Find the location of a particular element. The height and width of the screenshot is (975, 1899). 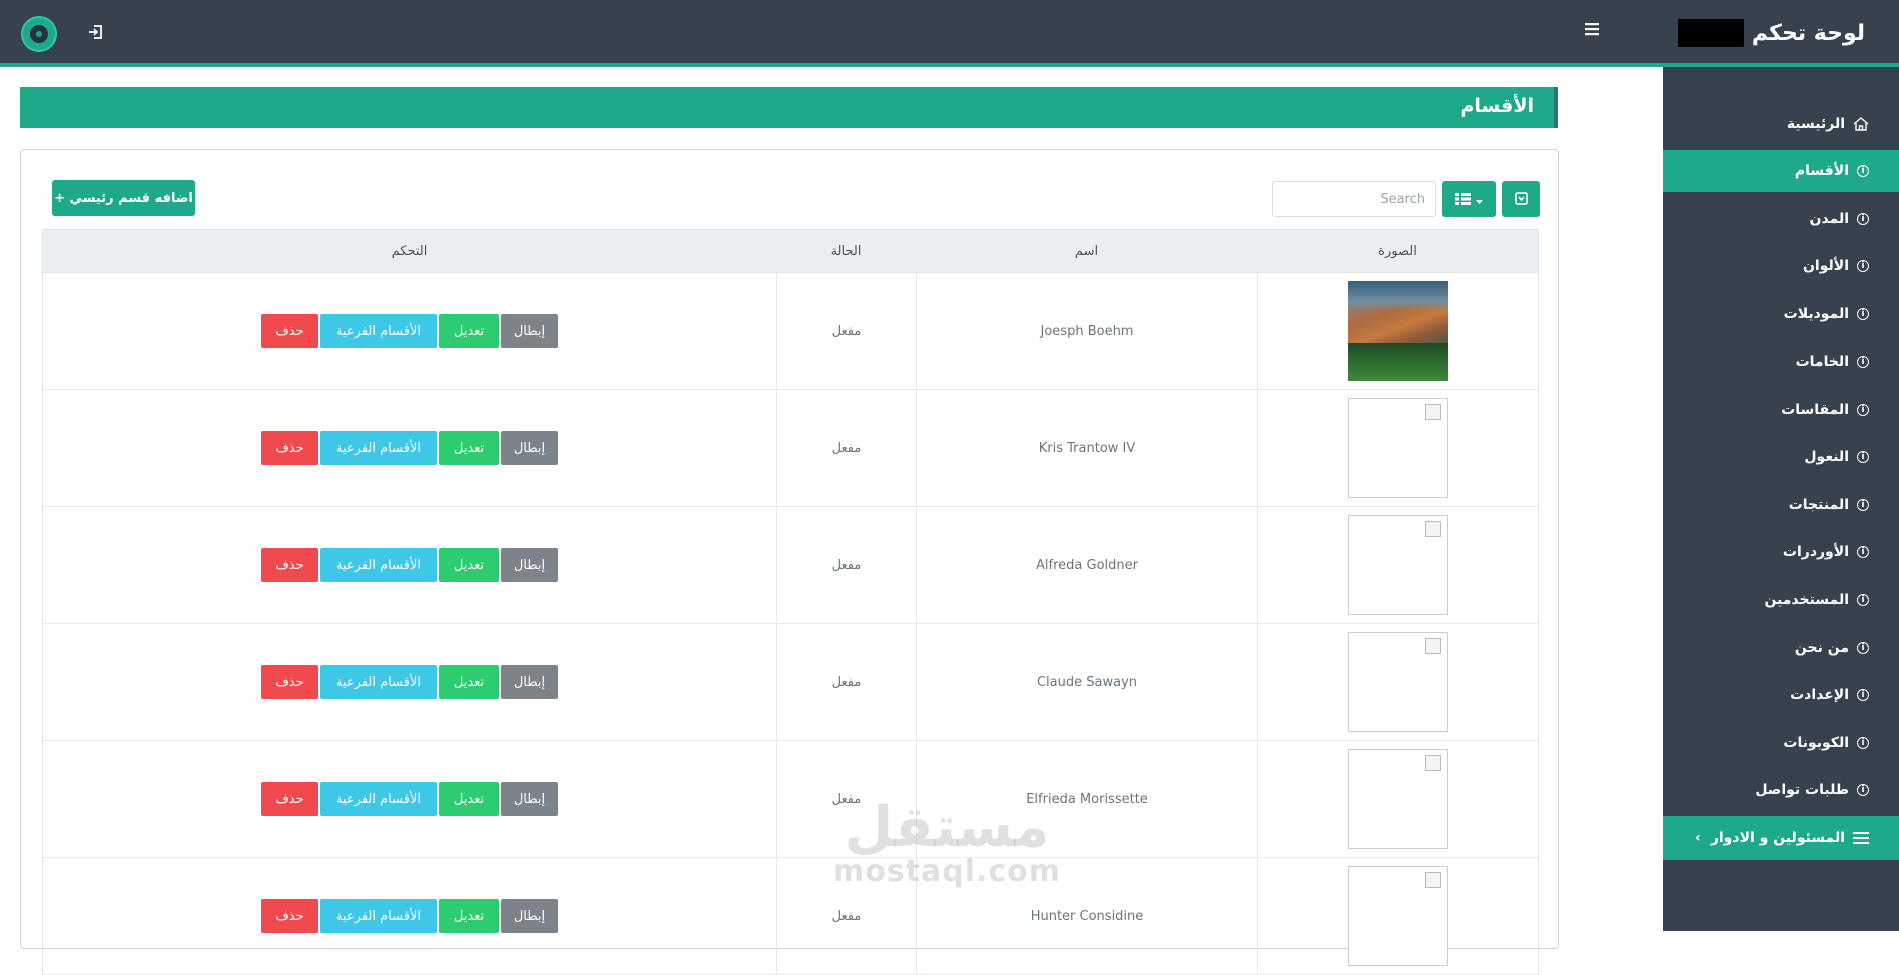

sidebar-item-label: طلبات تواصل is located at coordinates (1802, 790).